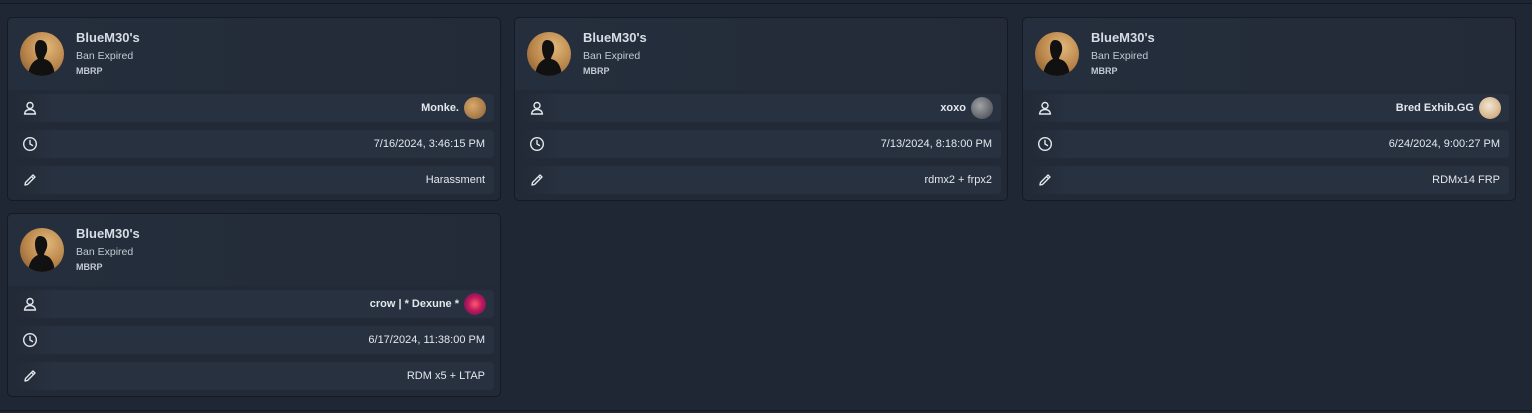 The width and height of the screenshot is (1532, 413). I want to click on ban-reason: RDM x5 + LTAP, so click(445, 376).